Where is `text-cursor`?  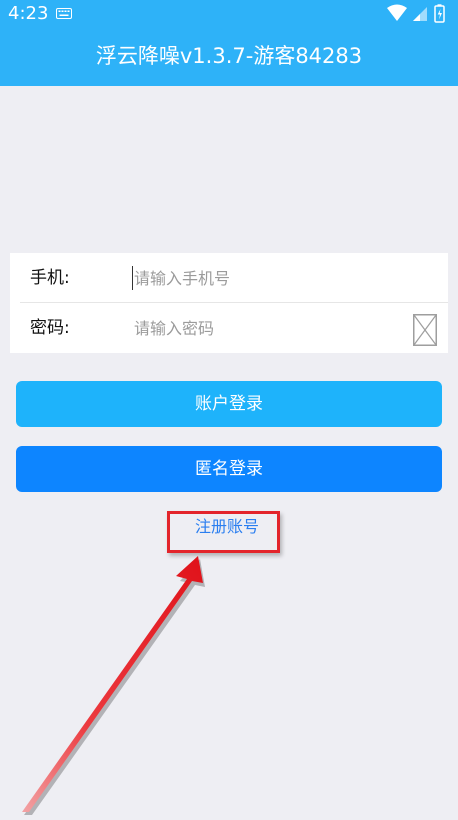
text-cursor is located at coordinates (132, 278).